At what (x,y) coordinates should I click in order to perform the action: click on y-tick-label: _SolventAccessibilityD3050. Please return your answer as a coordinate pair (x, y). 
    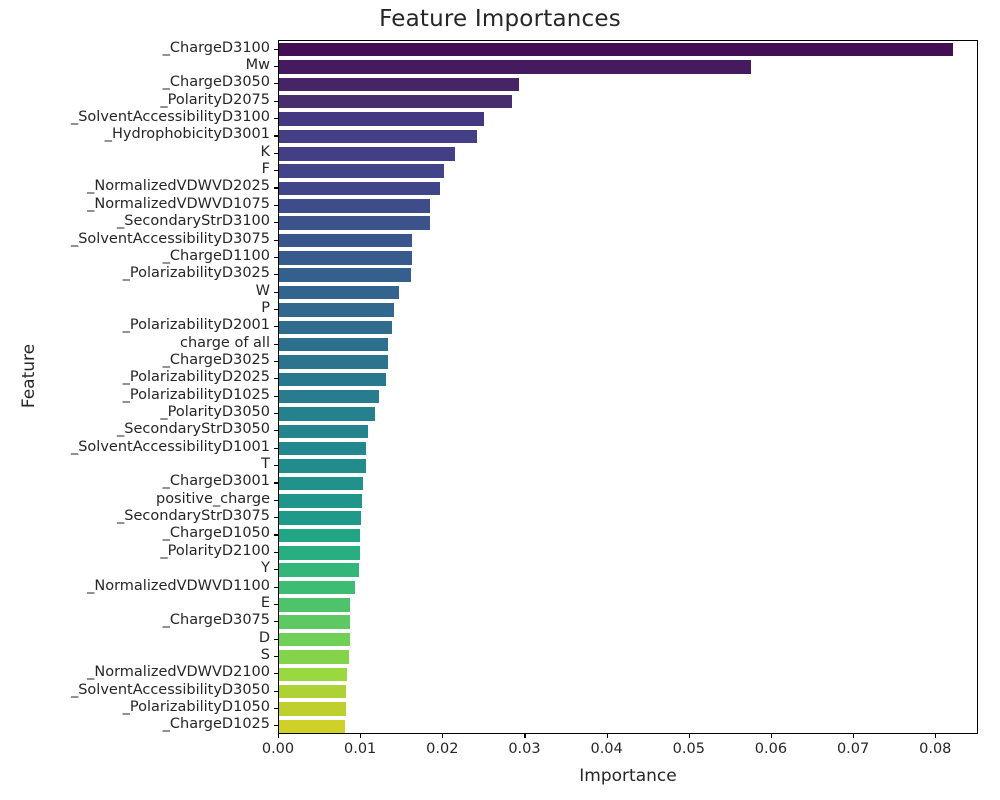
    Looking at the image, I should click on (170, 689).